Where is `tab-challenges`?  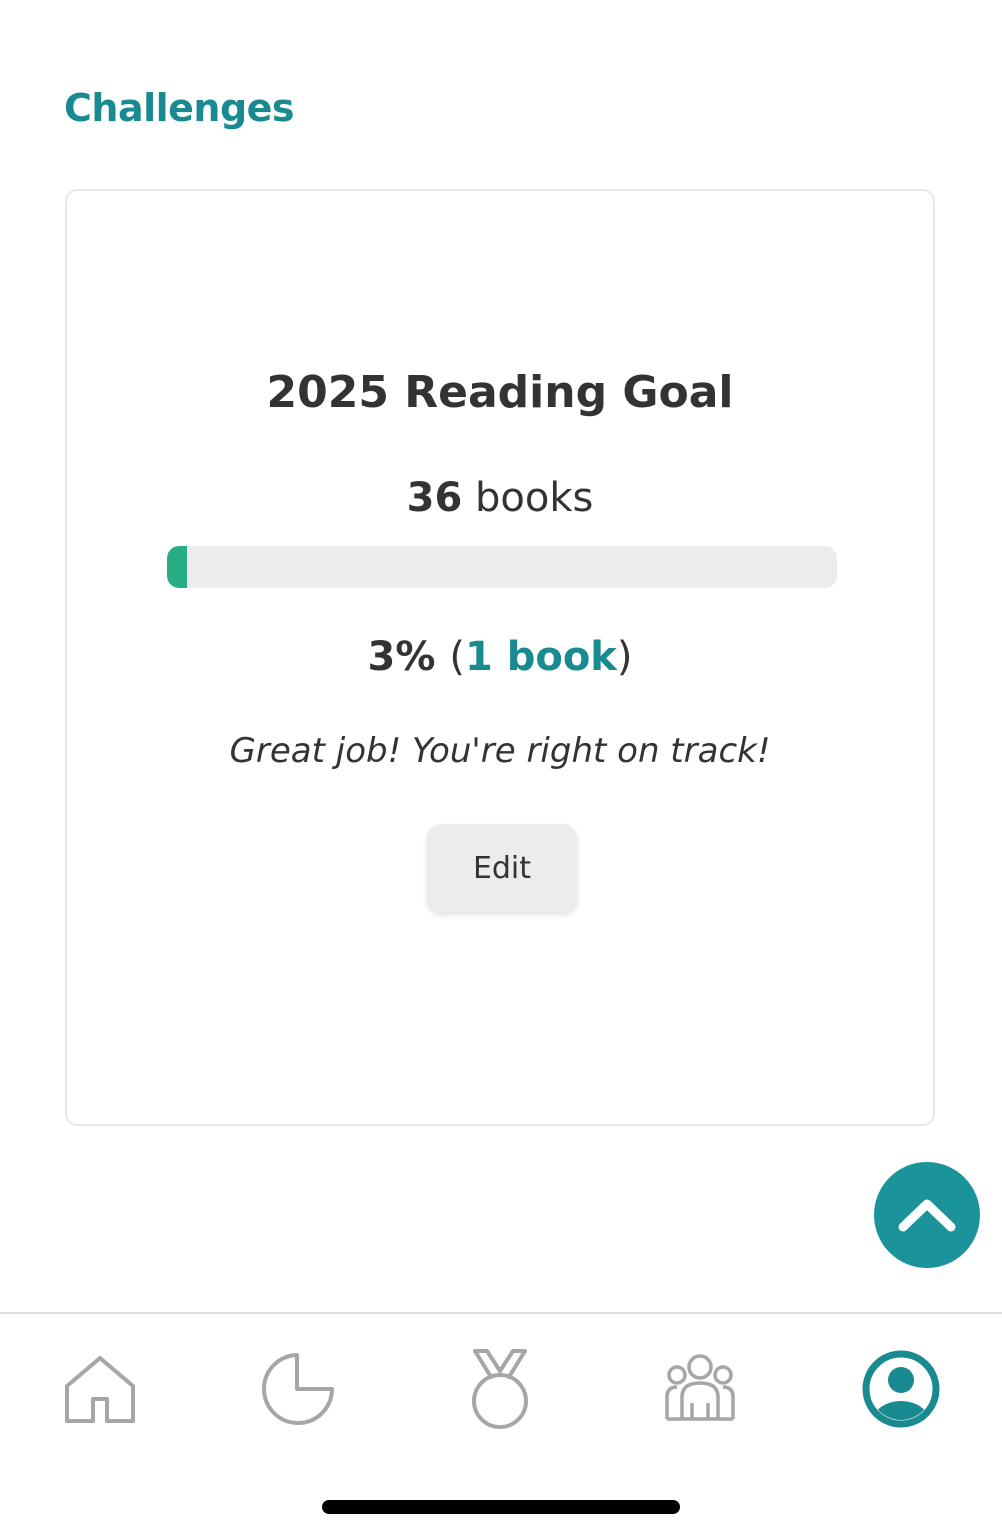
tab-challenges is located at coordinates (500, 1389).